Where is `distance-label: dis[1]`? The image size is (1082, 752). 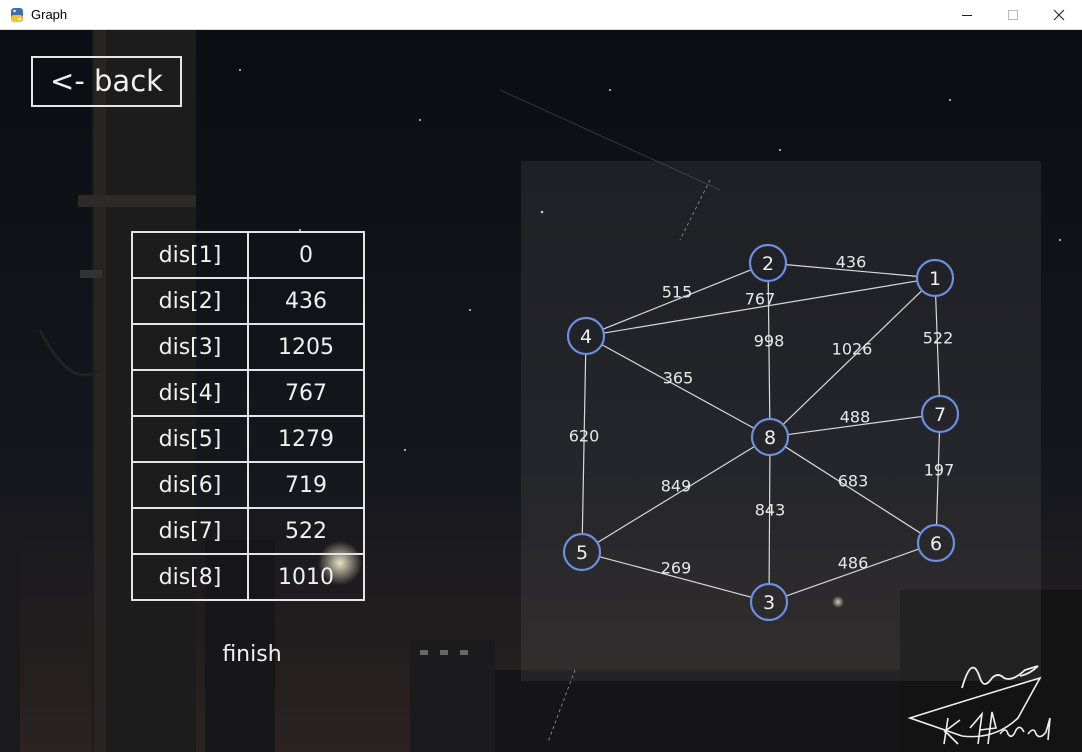
distance-label: dis[1] is located at coordinates (190, 255).